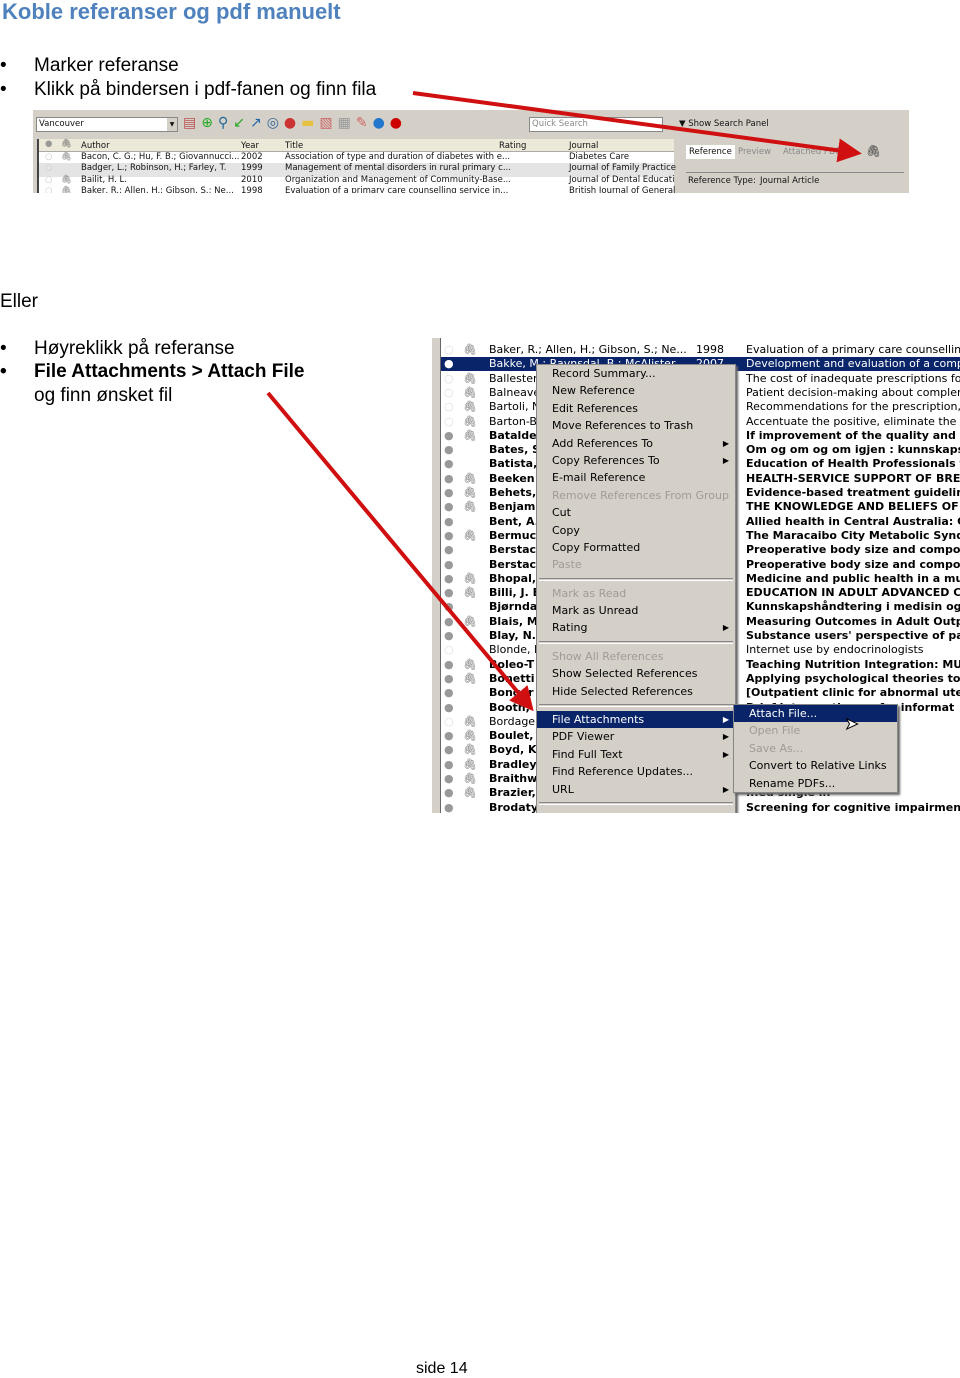  I want to click on arrow-to-file-attachments, so click(400, 551).